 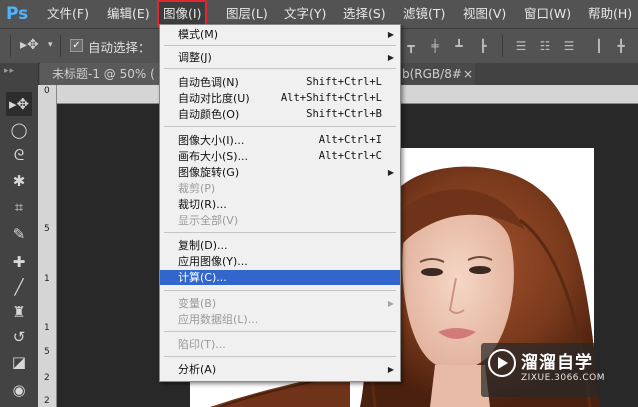 I want to click on eraser-tool-icon: ◪, so click(x=19, y=362).